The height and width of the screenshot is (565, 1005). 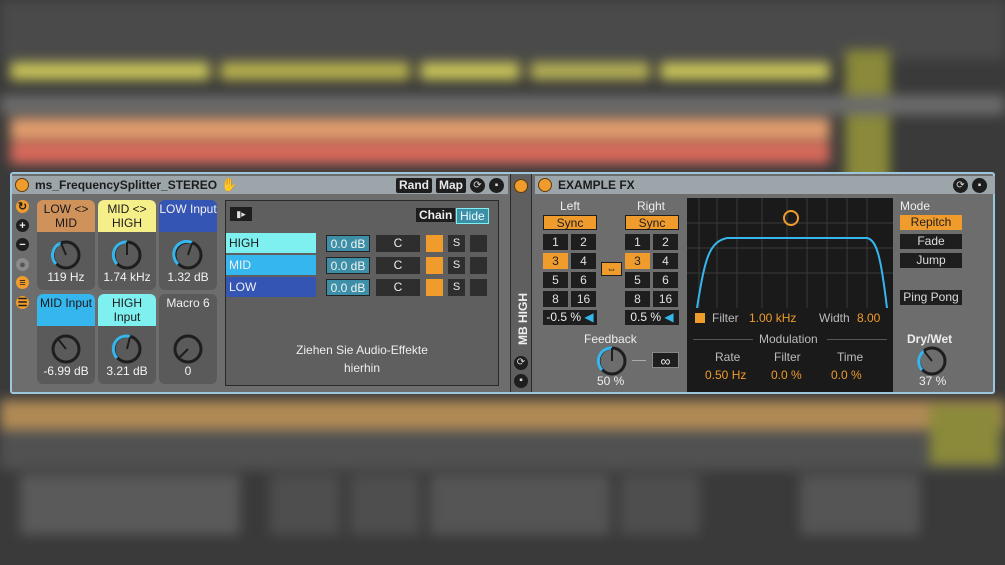 I want to click on mod-divider-left, so click(x=723, y=339).